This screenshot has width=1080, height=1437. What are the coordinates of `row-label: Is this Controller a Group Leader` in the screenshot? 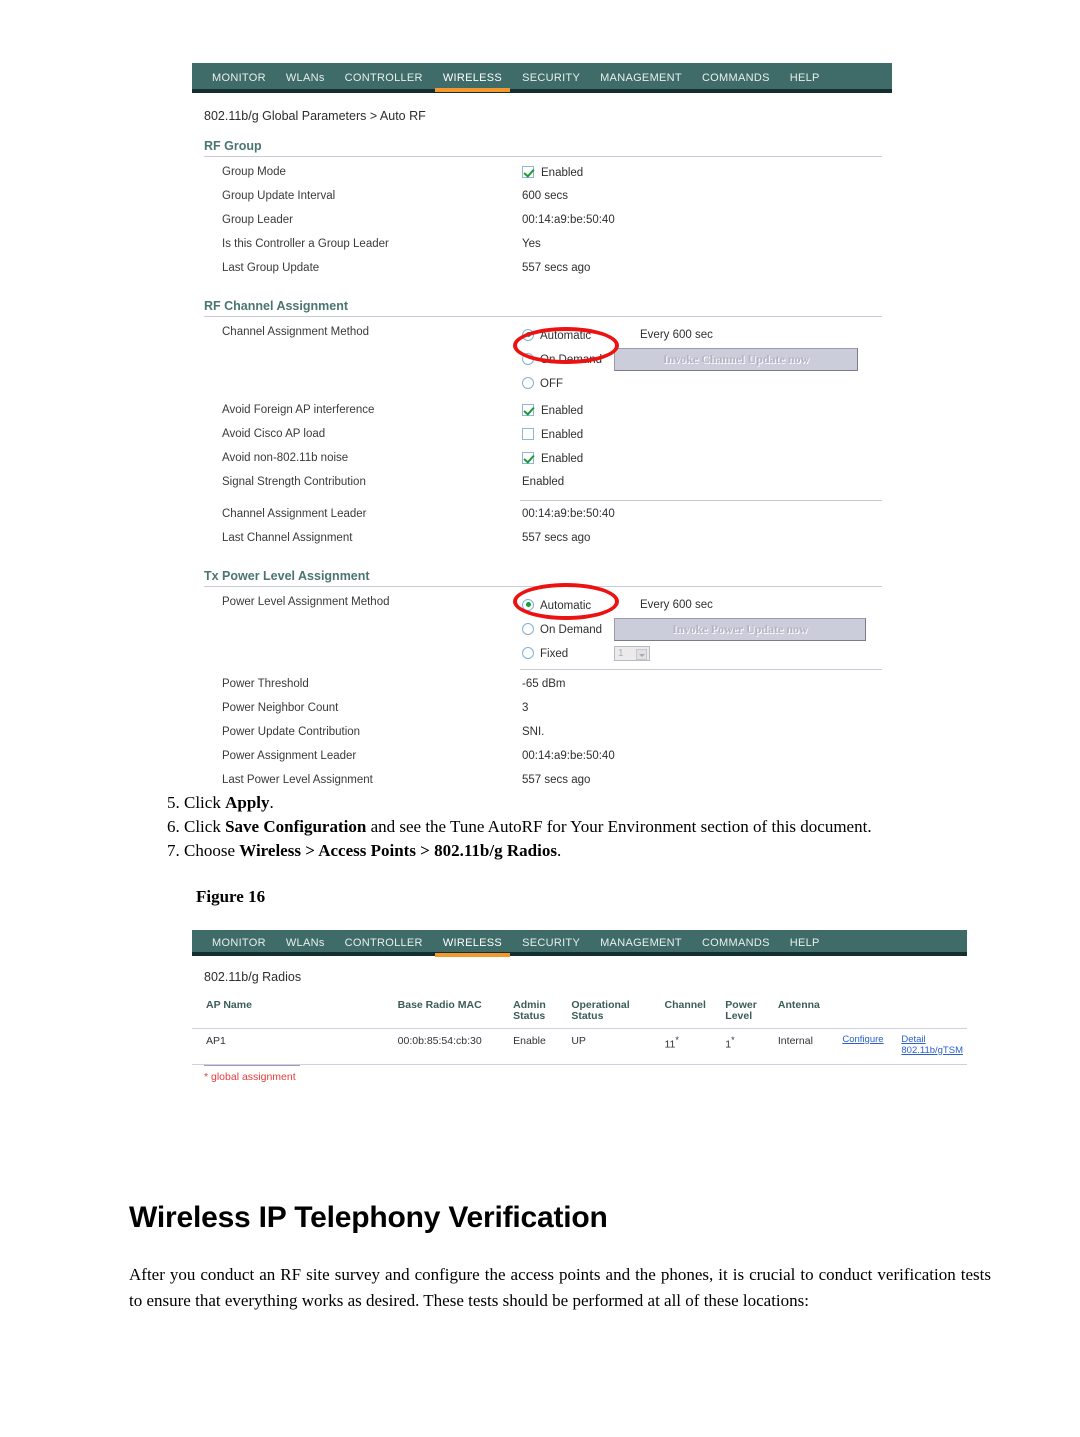 It's located at (305, 244).